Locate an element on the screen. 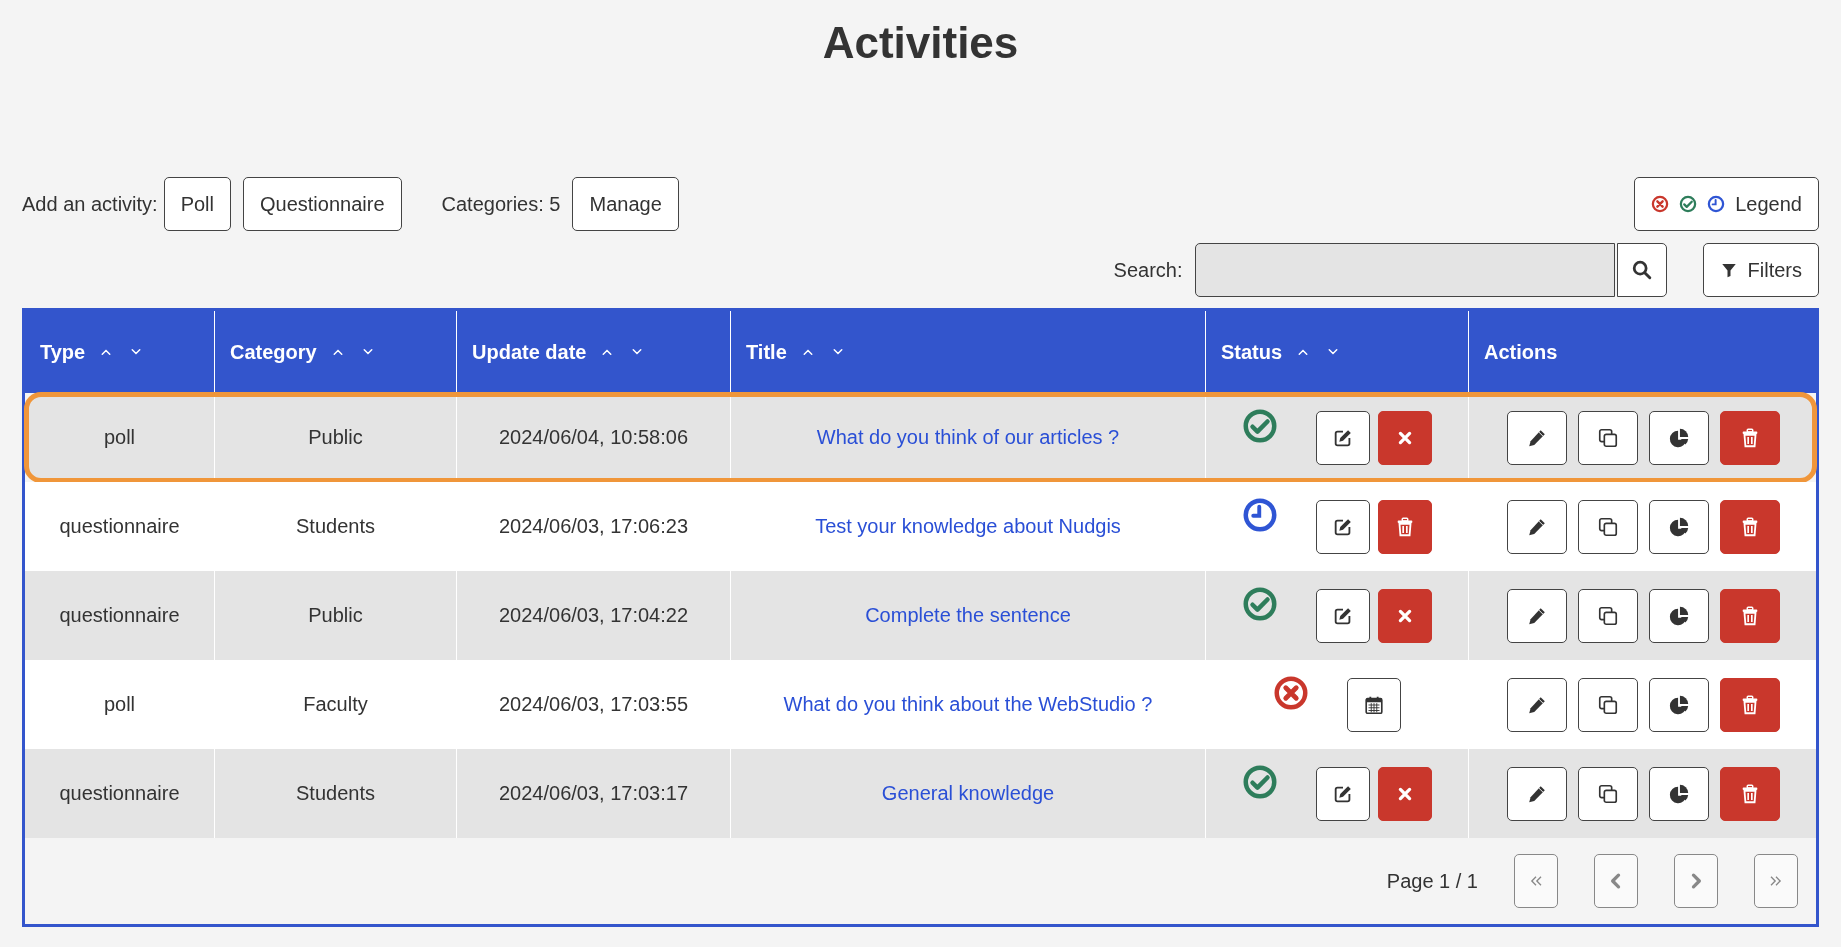  legend-button: Legend is located at coordinates (1726, 204).